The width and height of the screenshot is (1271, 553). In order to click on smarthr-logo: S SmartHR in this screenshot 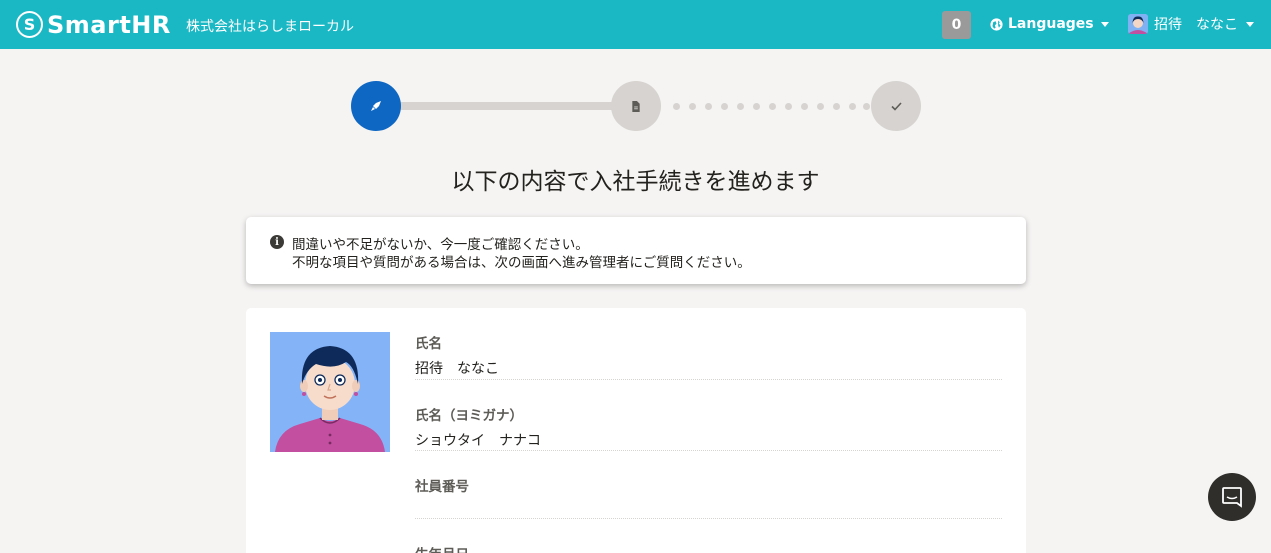, I will do `click(93, 24)`.